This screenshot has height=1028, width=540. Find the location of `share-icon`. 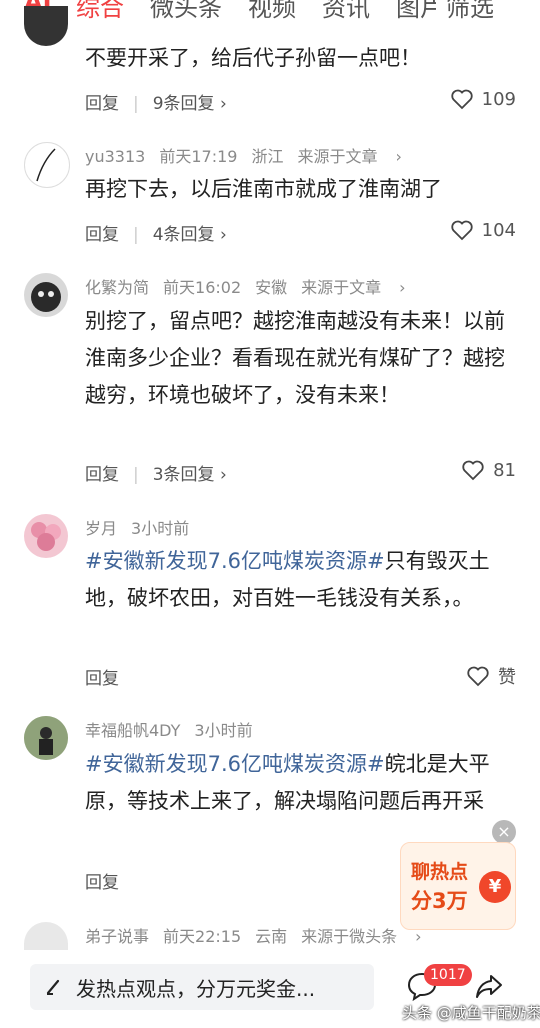

share-icon is located at coordinates (489, 986).